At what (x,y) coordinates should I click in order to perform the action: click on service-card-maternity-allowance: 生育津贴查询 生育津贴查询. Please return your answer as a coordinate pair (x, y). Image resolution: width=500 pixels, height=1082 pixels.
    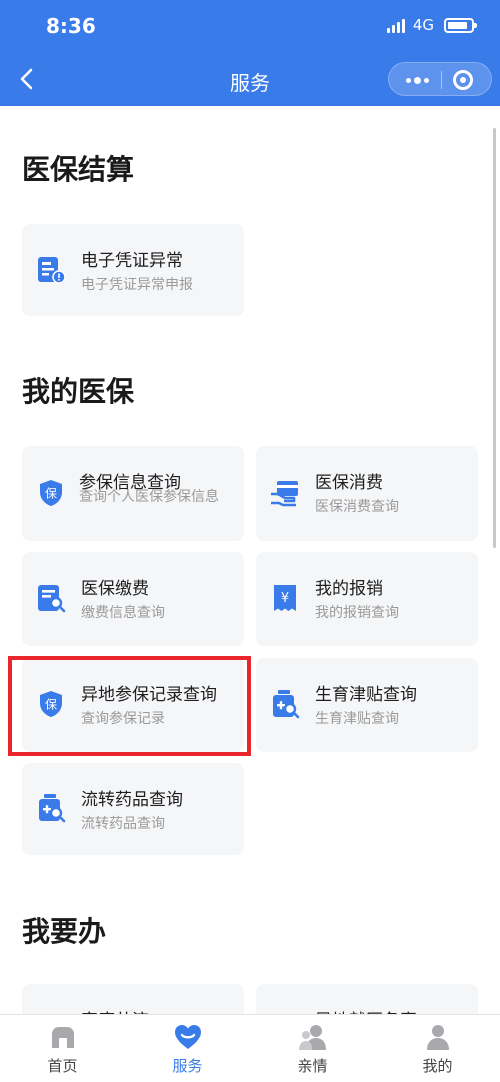
    Looking at the image, I should click on (367, 705).